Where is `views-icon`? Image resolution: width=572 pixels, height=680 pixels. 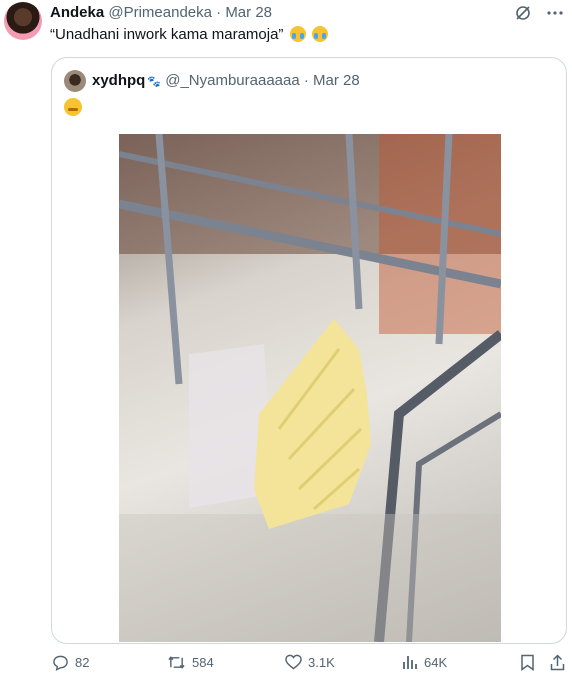 views-icon is located at coordinates (410, 662).